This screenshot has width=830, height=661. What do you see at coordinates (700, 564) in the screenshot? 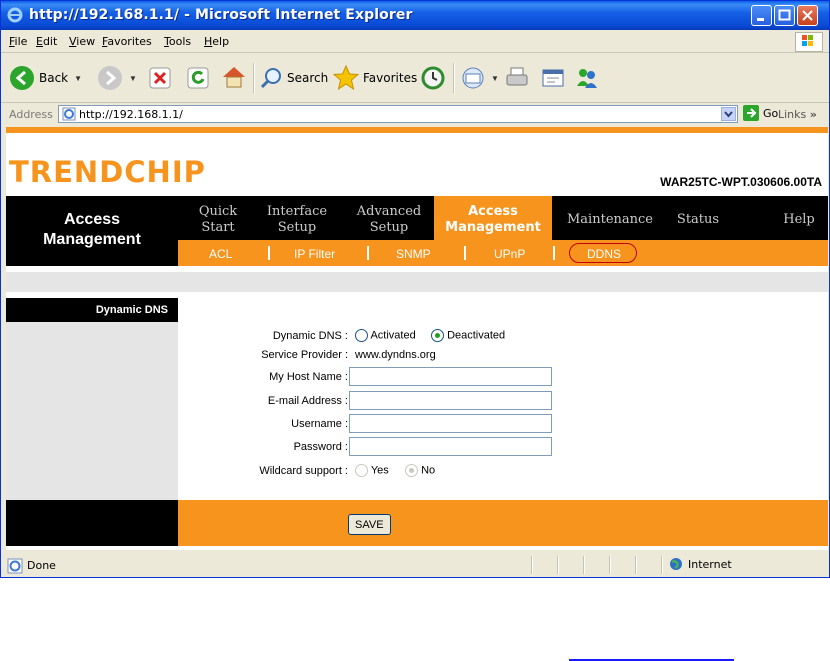
I see `security-zone: Internet` at bounding box center [700, 564].